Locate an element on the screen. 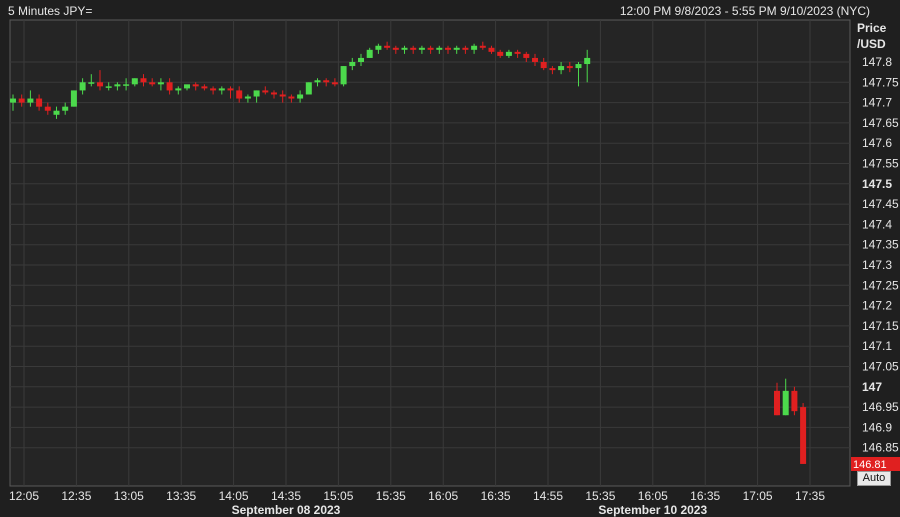 The height and width of the screenshot is (517, 900). y-tick-label: 146.95 is located at coordinates (880, 407).